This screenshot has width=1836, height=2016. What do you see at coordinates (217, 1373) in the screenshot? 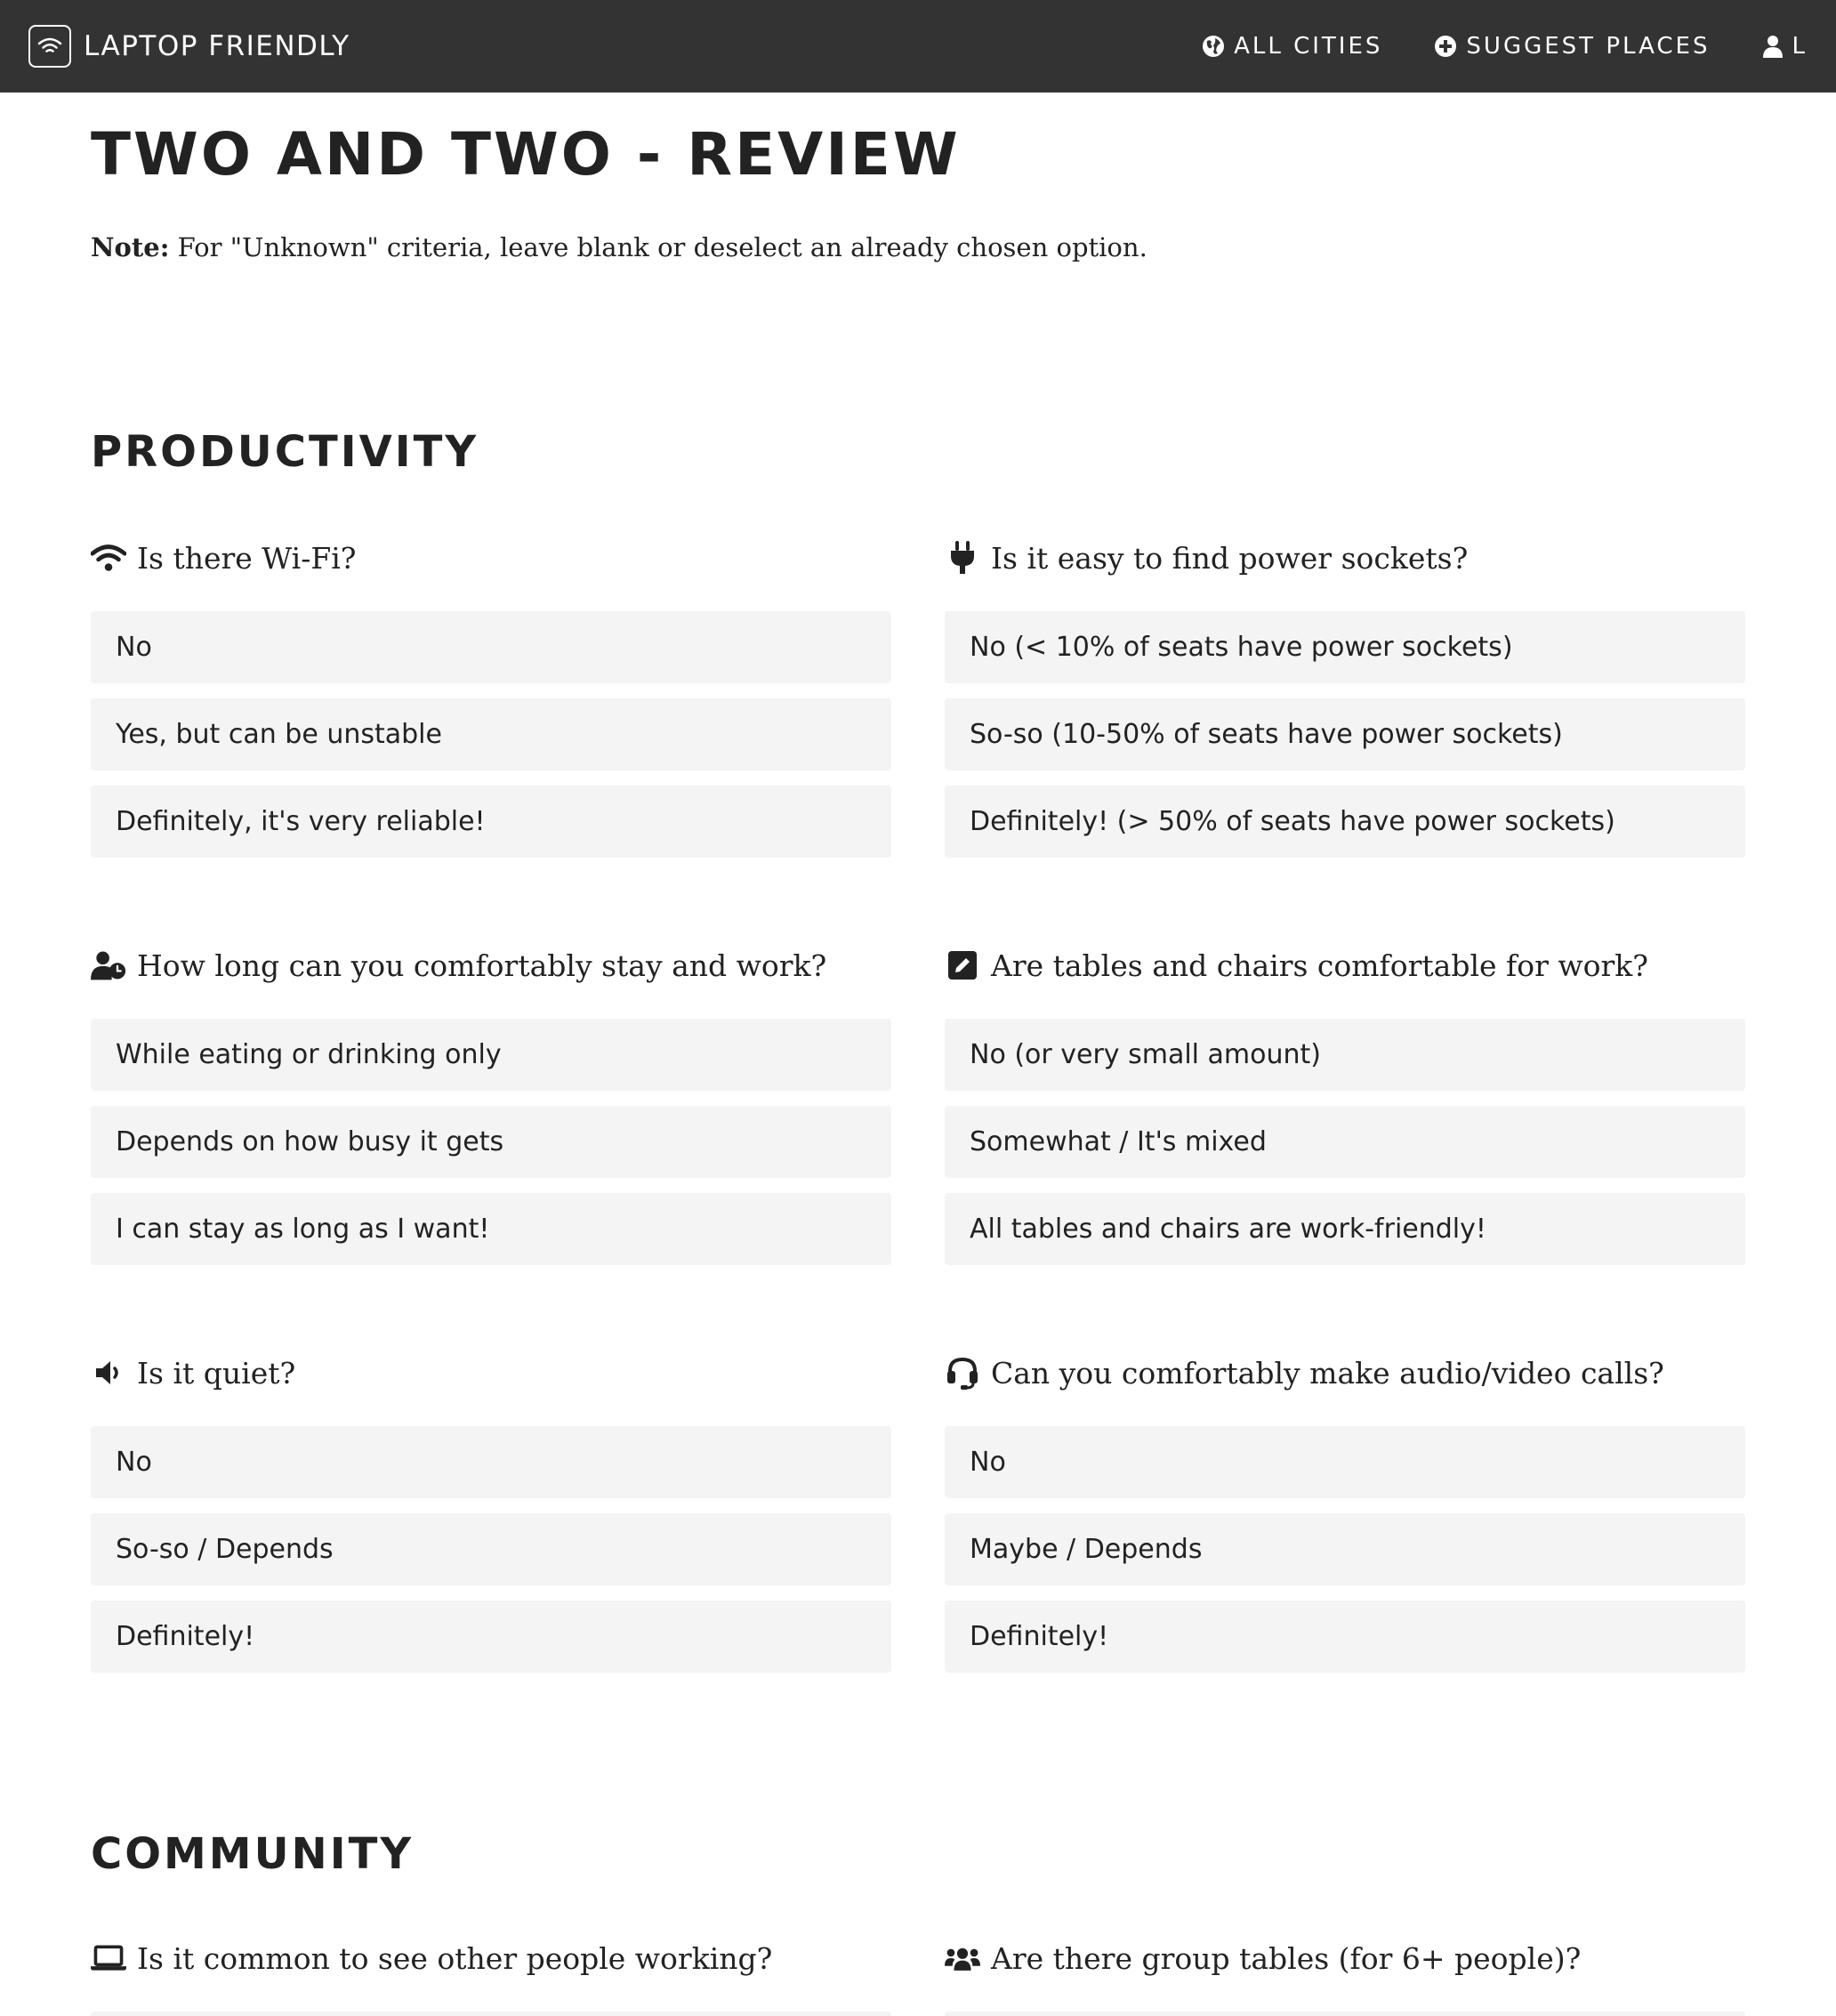
I see `question-quiet-label: Is it quiet?` at bounding box center [217, 1373].